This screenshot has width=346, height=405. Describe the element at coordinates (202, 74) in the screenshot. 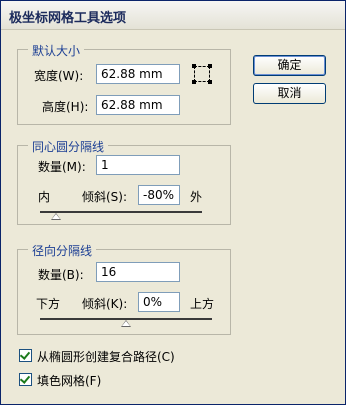

I see `anchor-point-icon` at that location.